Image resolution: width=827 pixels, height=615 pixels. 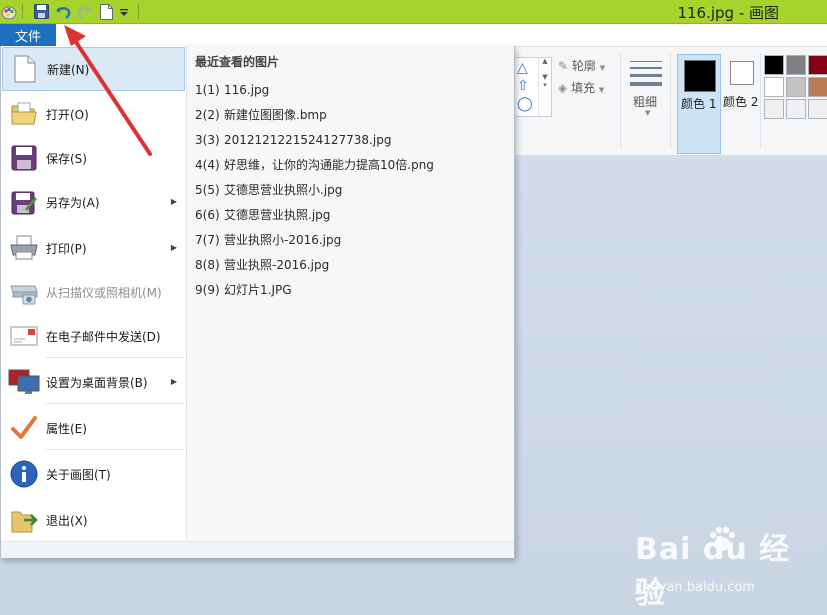 What do you see at coordinates (24, 474) in the screenshot?
I see `info-icon` at bounding box center [24, 474].